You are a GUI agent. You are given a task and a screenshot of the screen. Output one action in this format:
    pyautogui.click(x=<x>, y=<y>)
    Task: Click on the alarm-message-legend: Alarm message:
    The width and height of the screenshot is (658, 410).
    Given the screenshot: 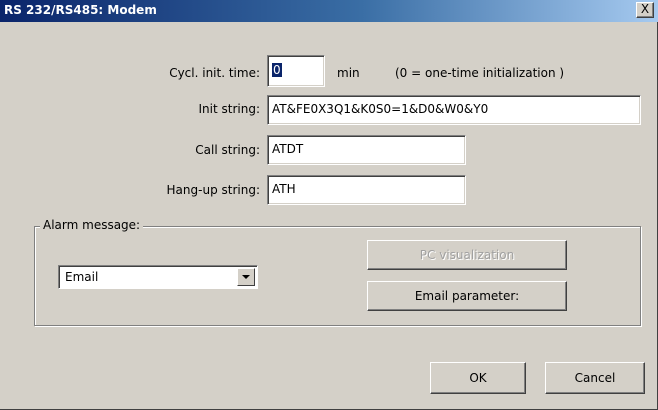 What is the action you would take?
    pyautogui.click(x=92, y=225)
    